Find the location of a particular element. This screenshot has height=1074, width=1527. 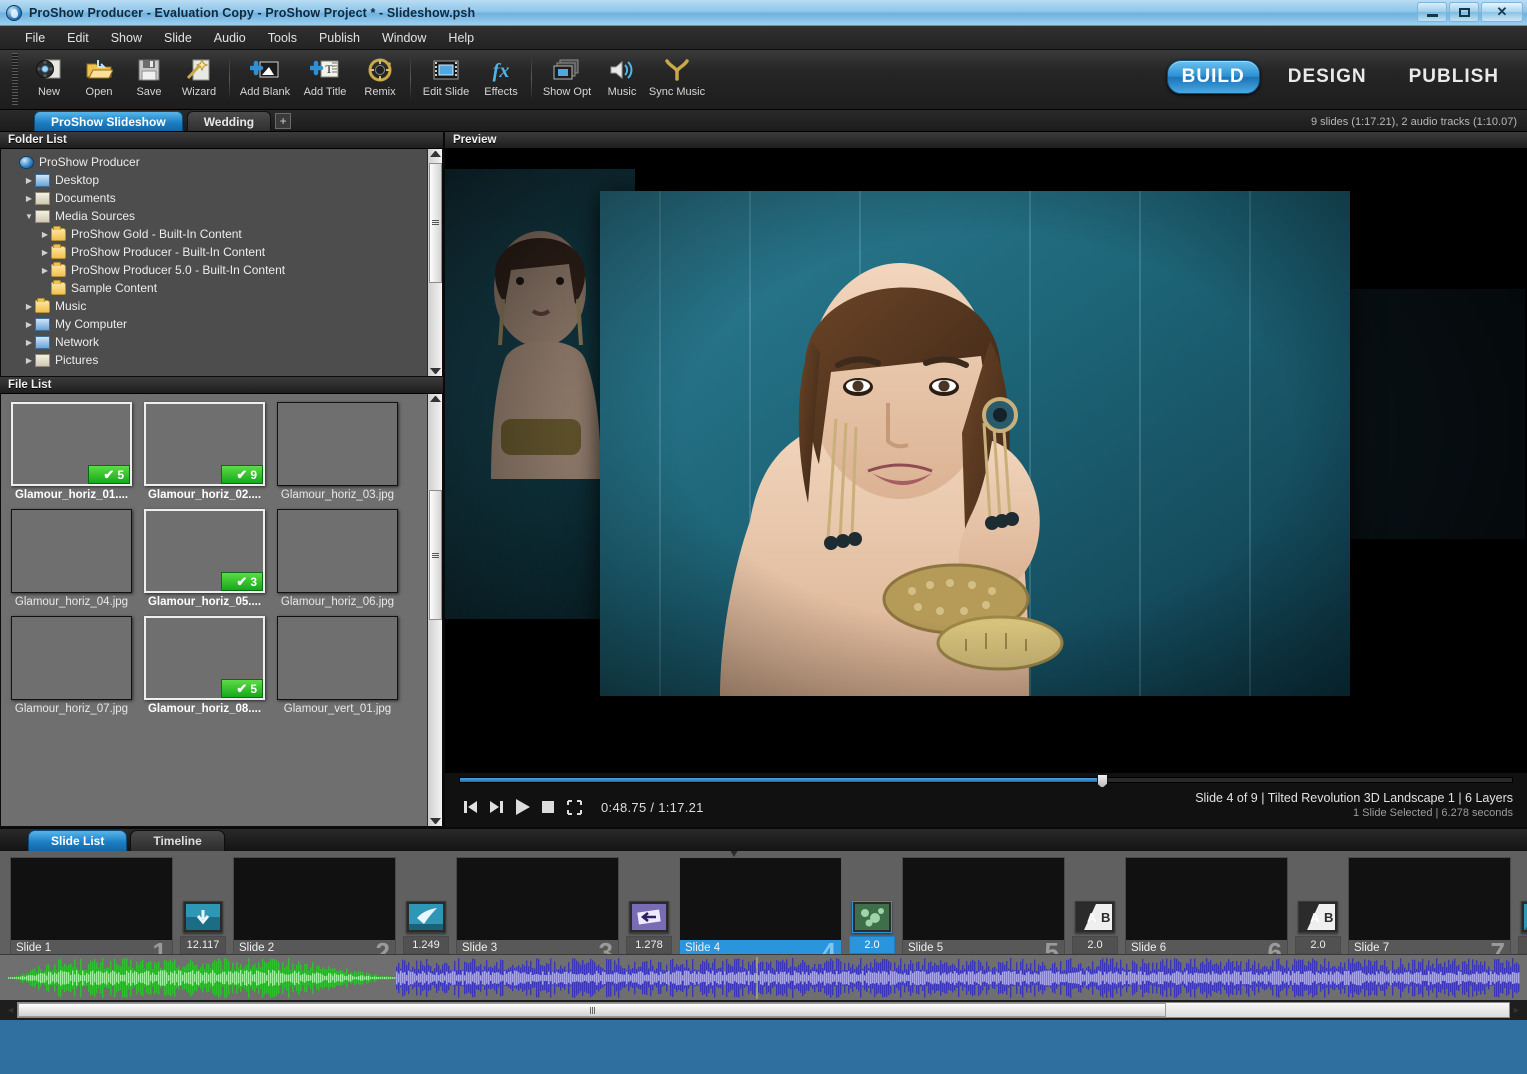

menu-show: Show is located at coordinates (126, 38).